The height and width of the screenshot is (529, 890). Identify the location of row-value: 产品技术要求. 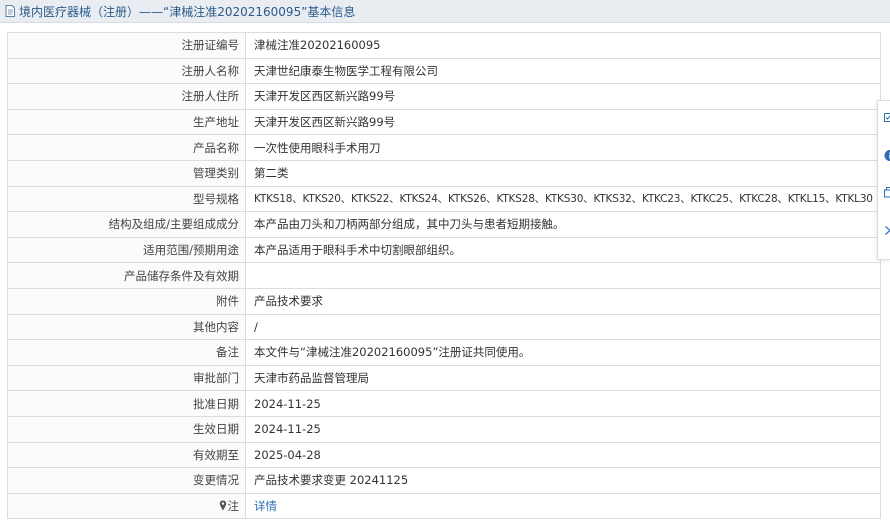
(563, 301).